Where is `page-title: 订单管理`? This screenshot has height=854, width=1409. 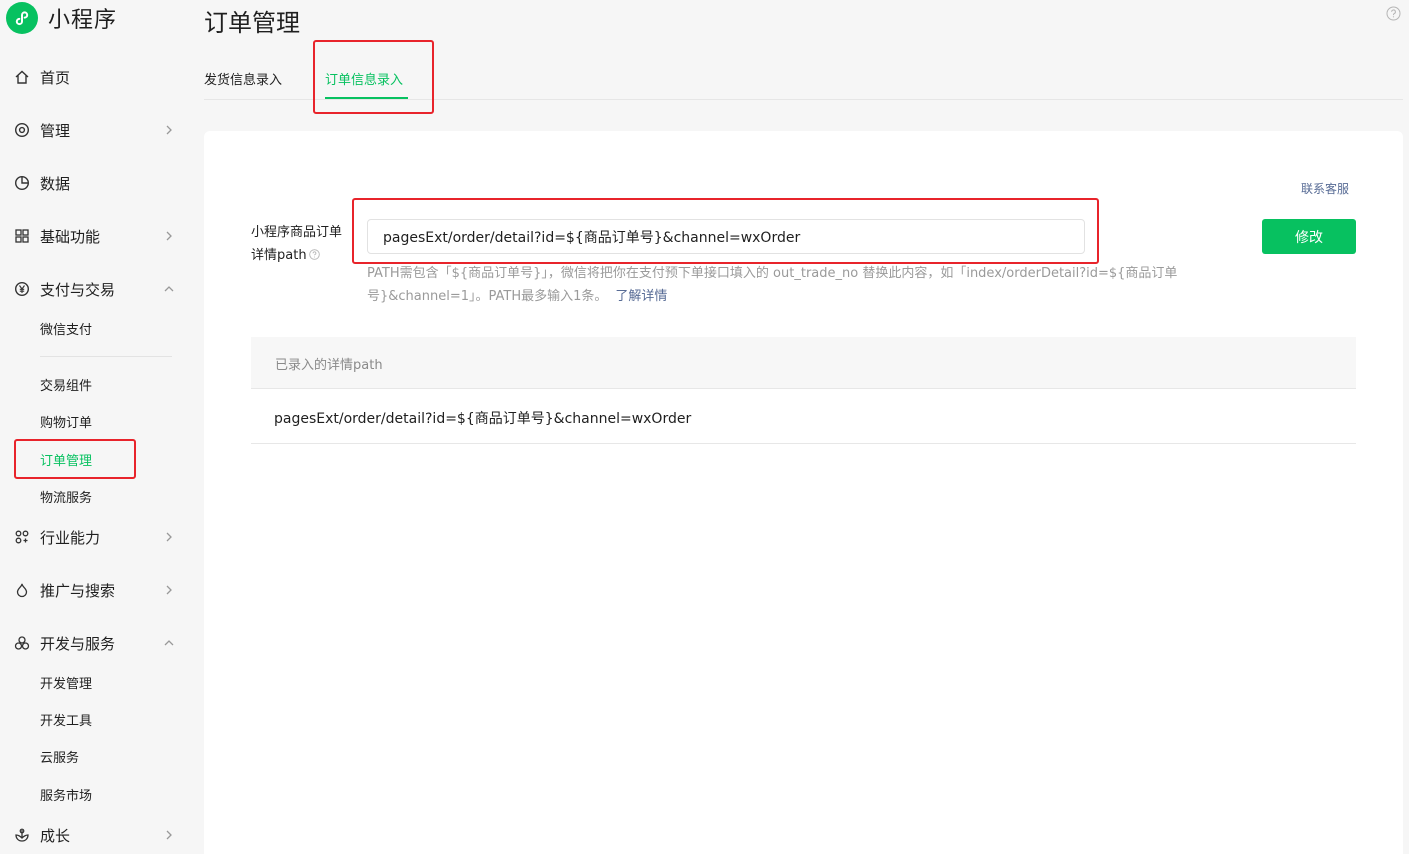 page-title: 订单管理 is located at coordinates (252, 23).